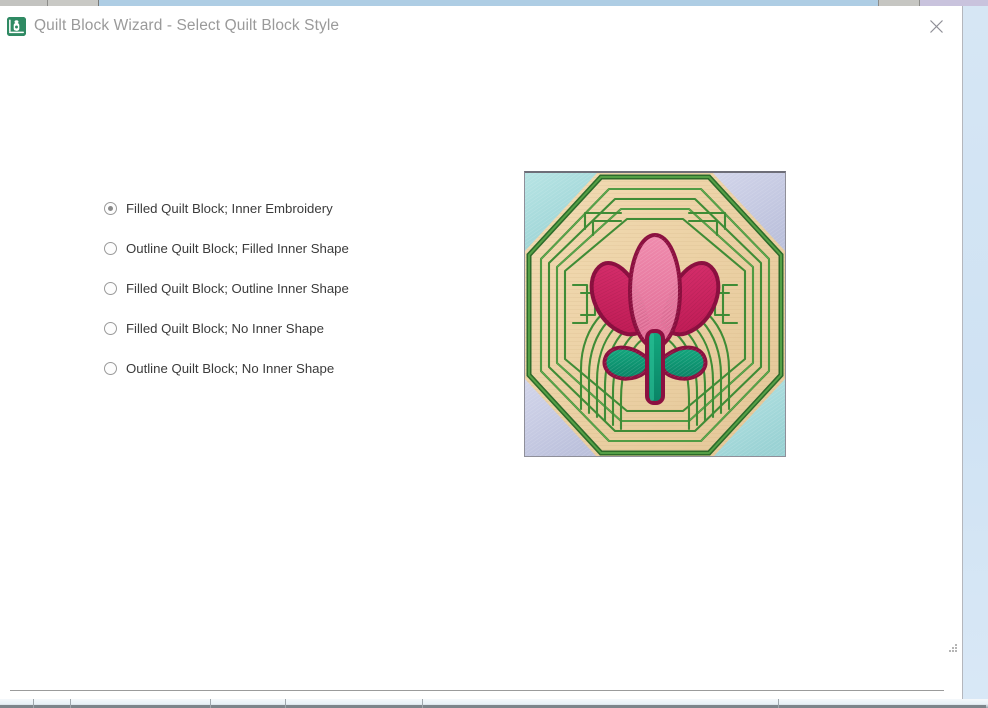 The image size is (988, 708). I want to click on radio-option-filled-inner-embroidery: Filled Quilt Block; Inner Embroidery, so click(226, 208).